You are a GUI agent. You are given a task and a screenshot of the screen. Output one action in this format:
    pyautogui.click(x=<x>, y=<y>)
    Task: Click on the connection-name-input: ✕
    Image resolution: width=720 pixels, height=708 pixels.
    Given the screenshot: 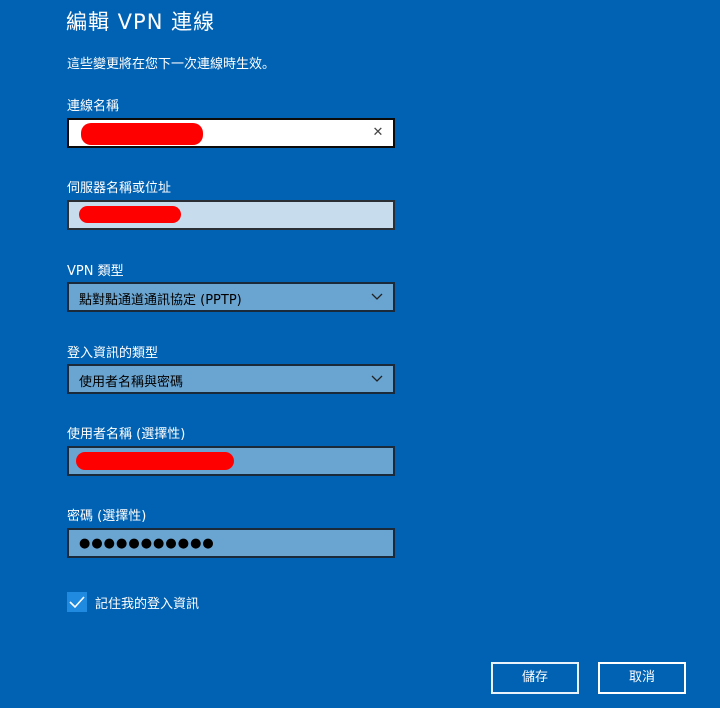 What is the action you would take?
    pyautogui.click(x=231, y=133)
    